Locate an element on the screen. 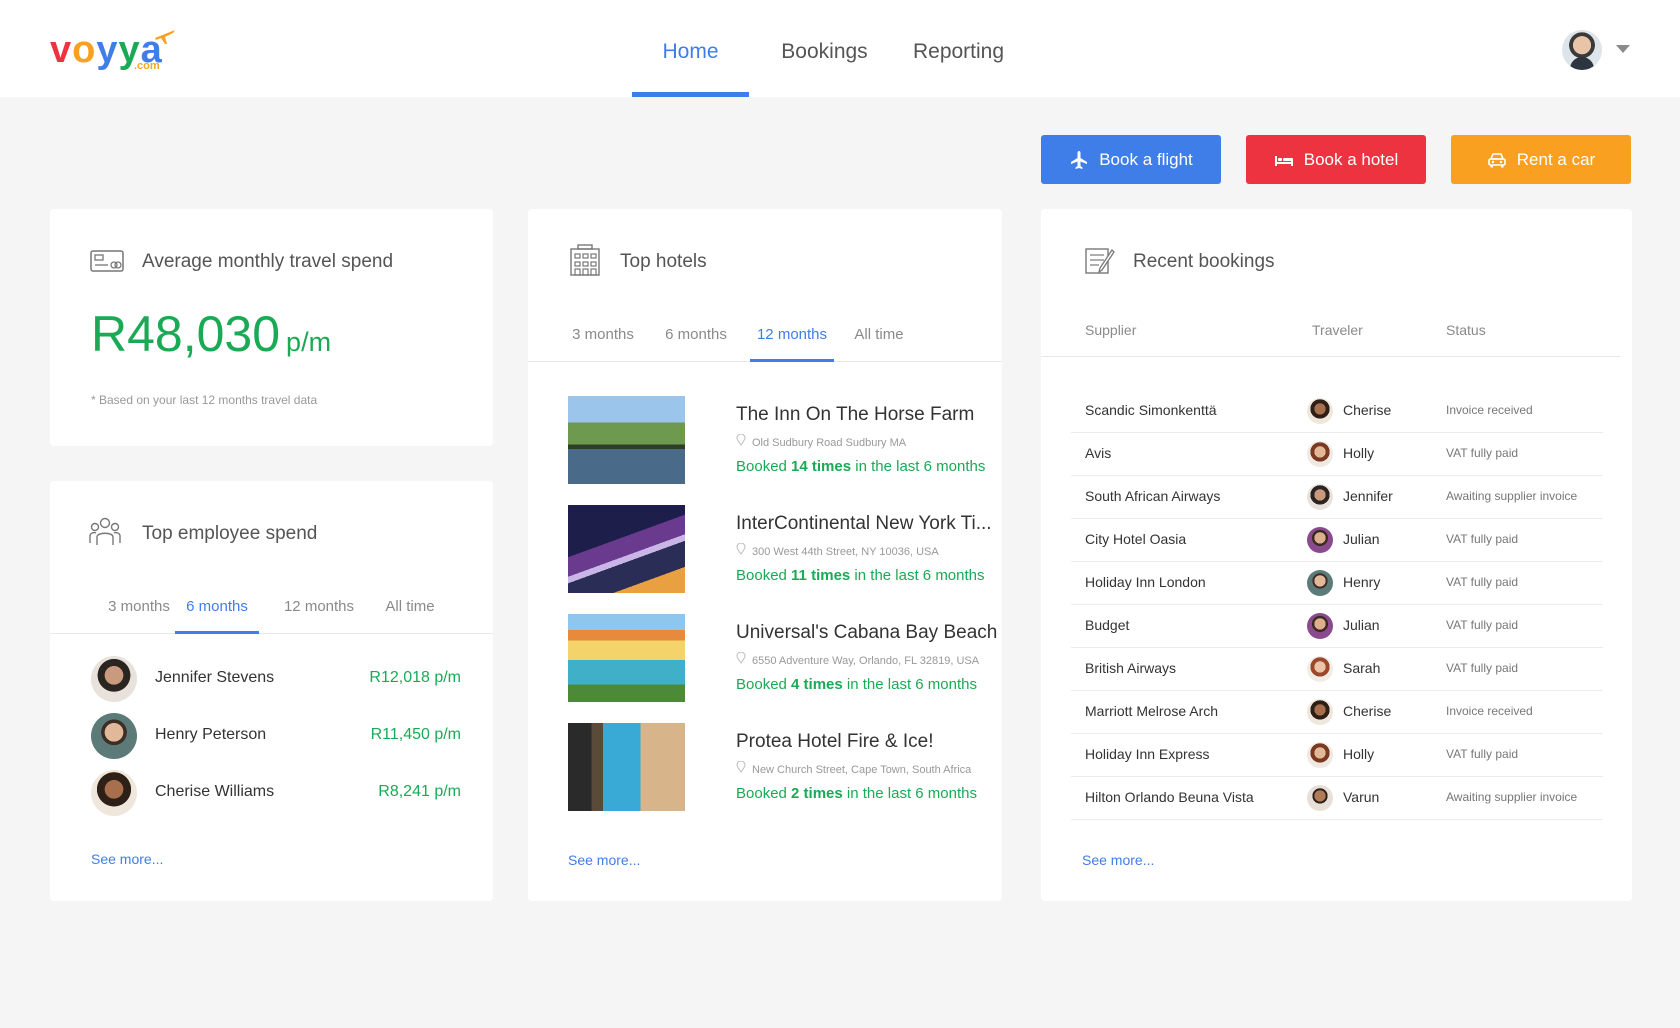 This screenshot has width=1680, height=1028. table-row: Budget Julian VAT fully paid is located at coordinates (1337, 626).